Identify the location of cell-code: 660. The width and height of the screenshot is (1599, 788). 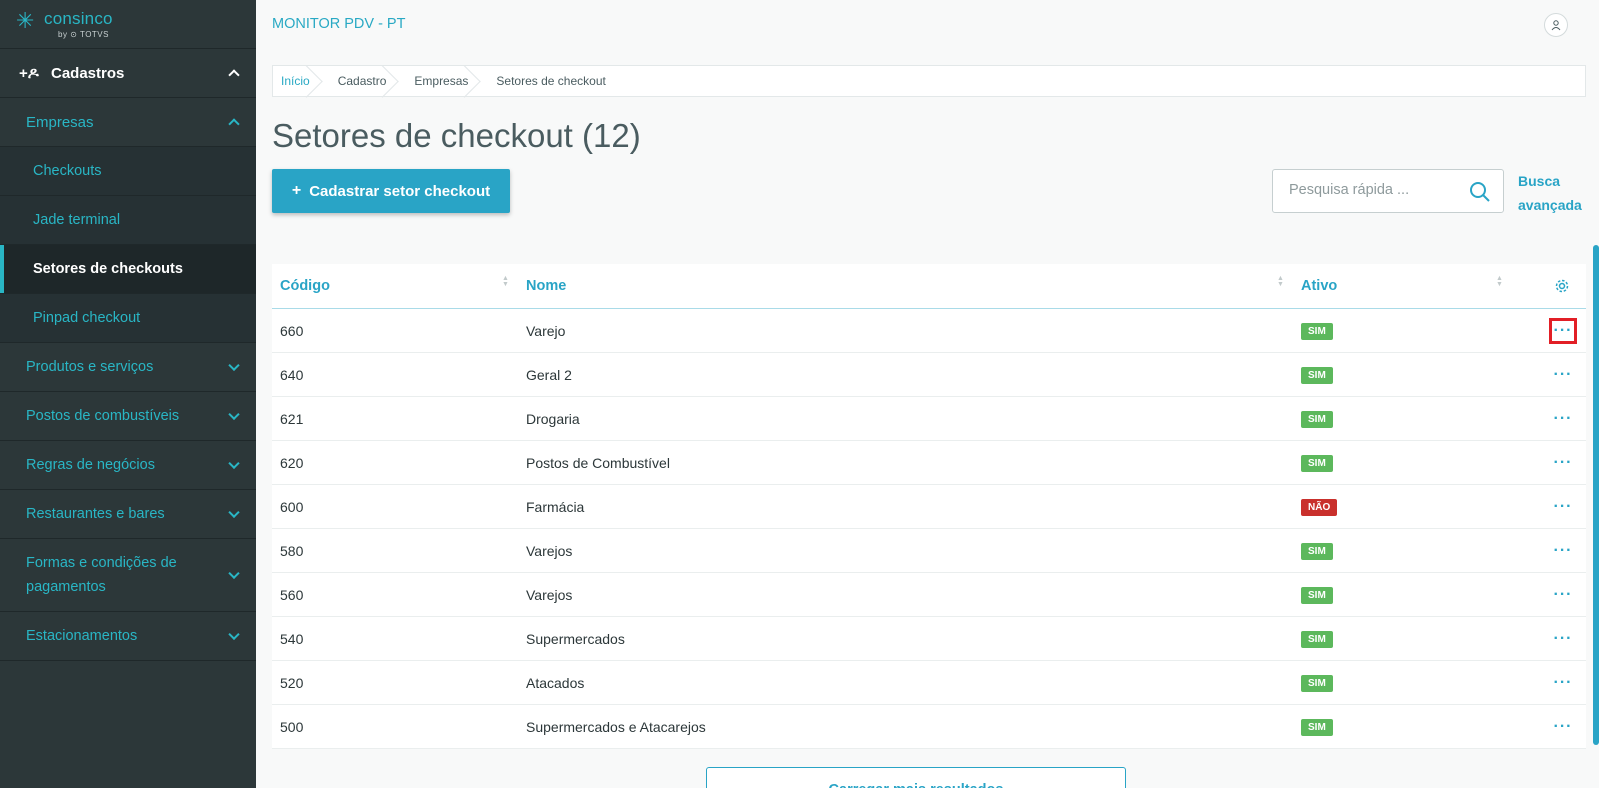
(292, 330).